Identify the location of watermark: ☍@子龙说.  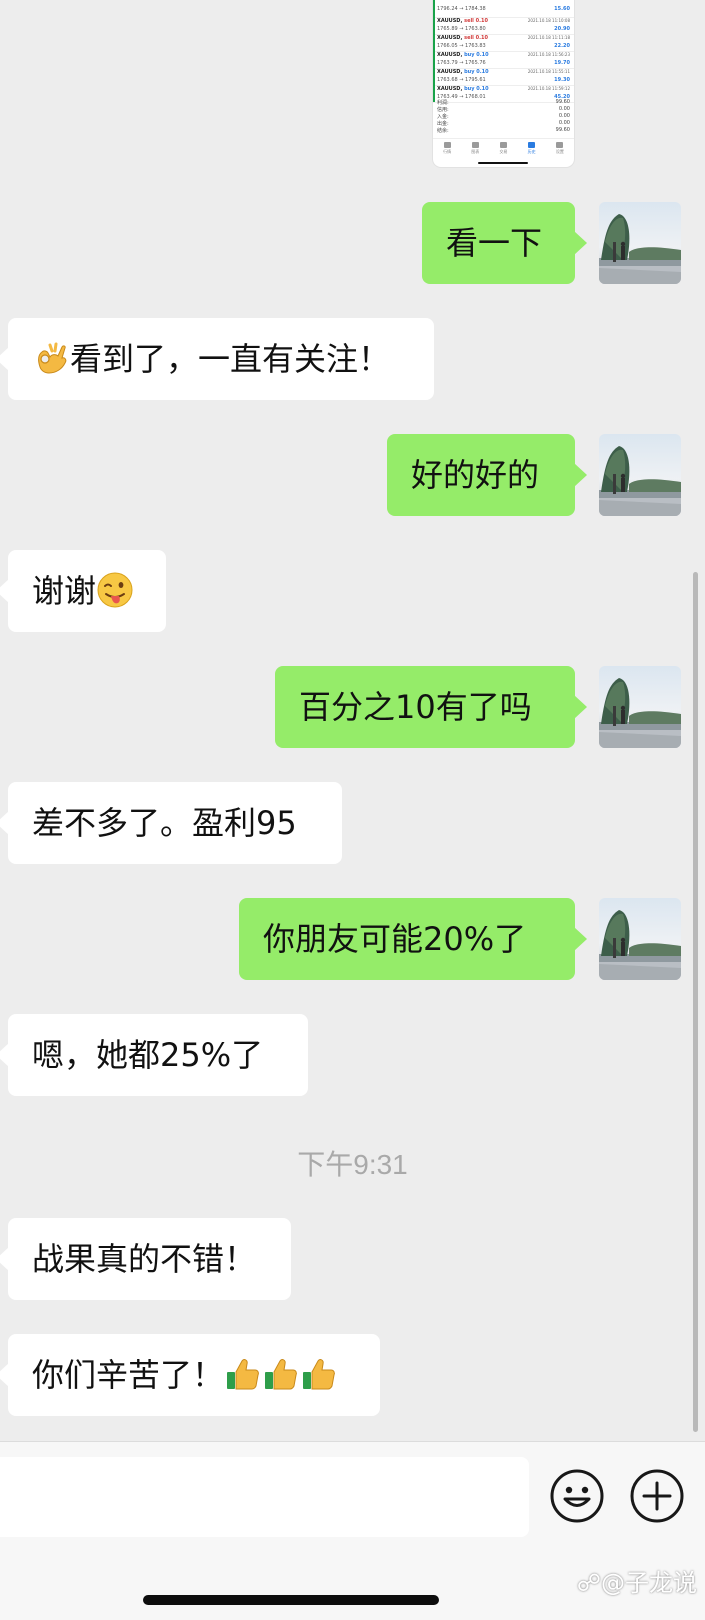
(636, 1583).